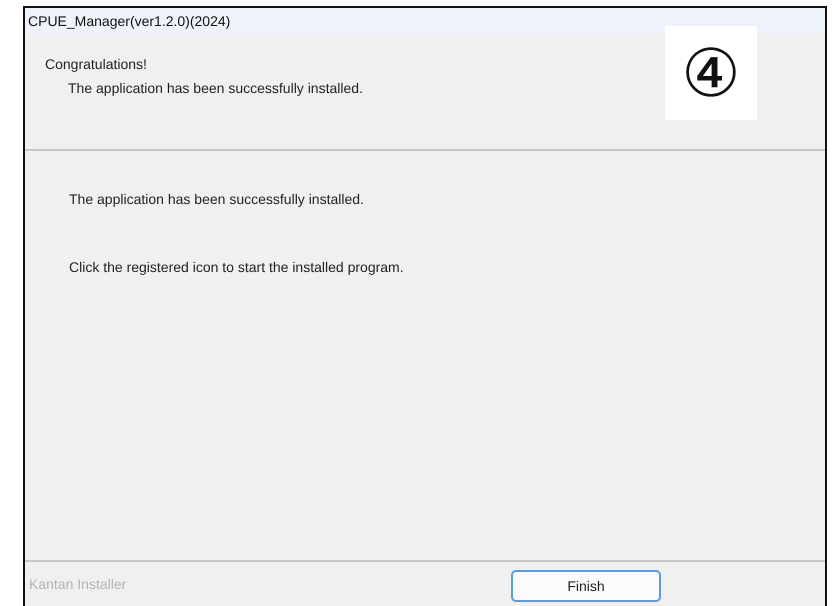  Describe the element at coordinates (215, 88) in the screenshot. I see `header-subtitle: The application has been successfully installed.` at that location.